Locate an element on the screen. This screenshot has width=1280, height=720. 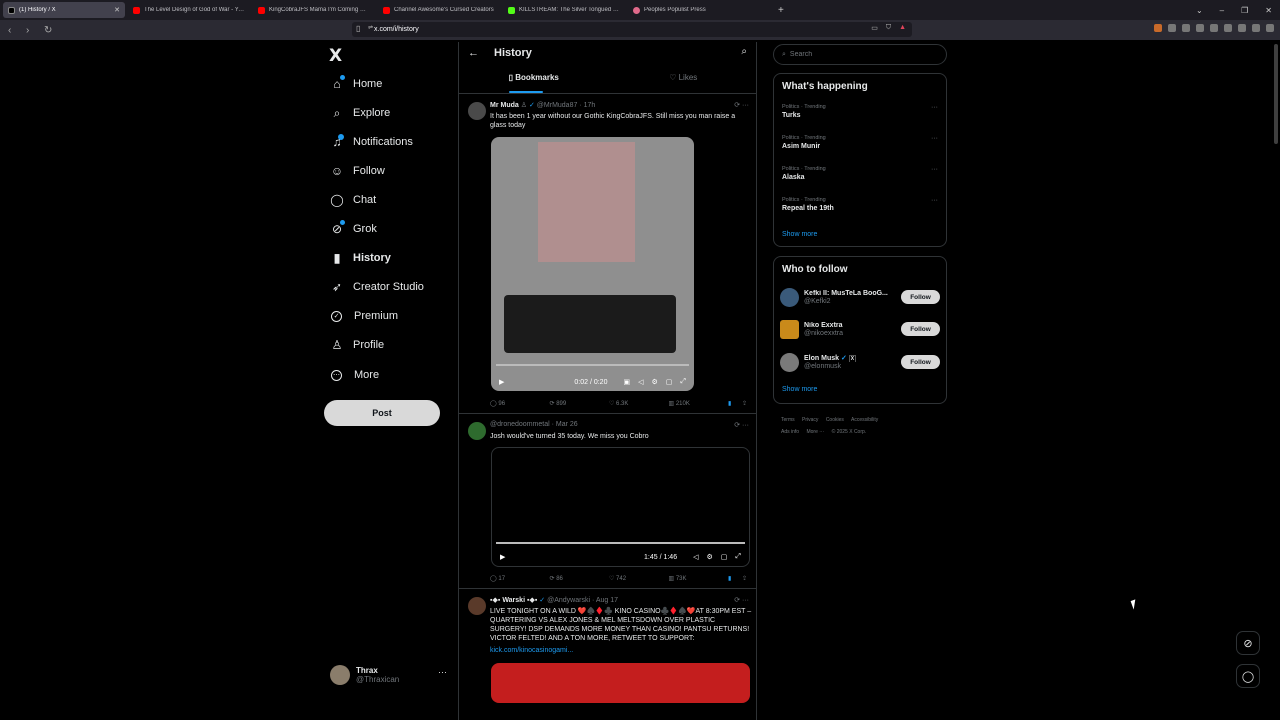
nav-grok: ⊘ Grok is located at coordinates (353, 229).